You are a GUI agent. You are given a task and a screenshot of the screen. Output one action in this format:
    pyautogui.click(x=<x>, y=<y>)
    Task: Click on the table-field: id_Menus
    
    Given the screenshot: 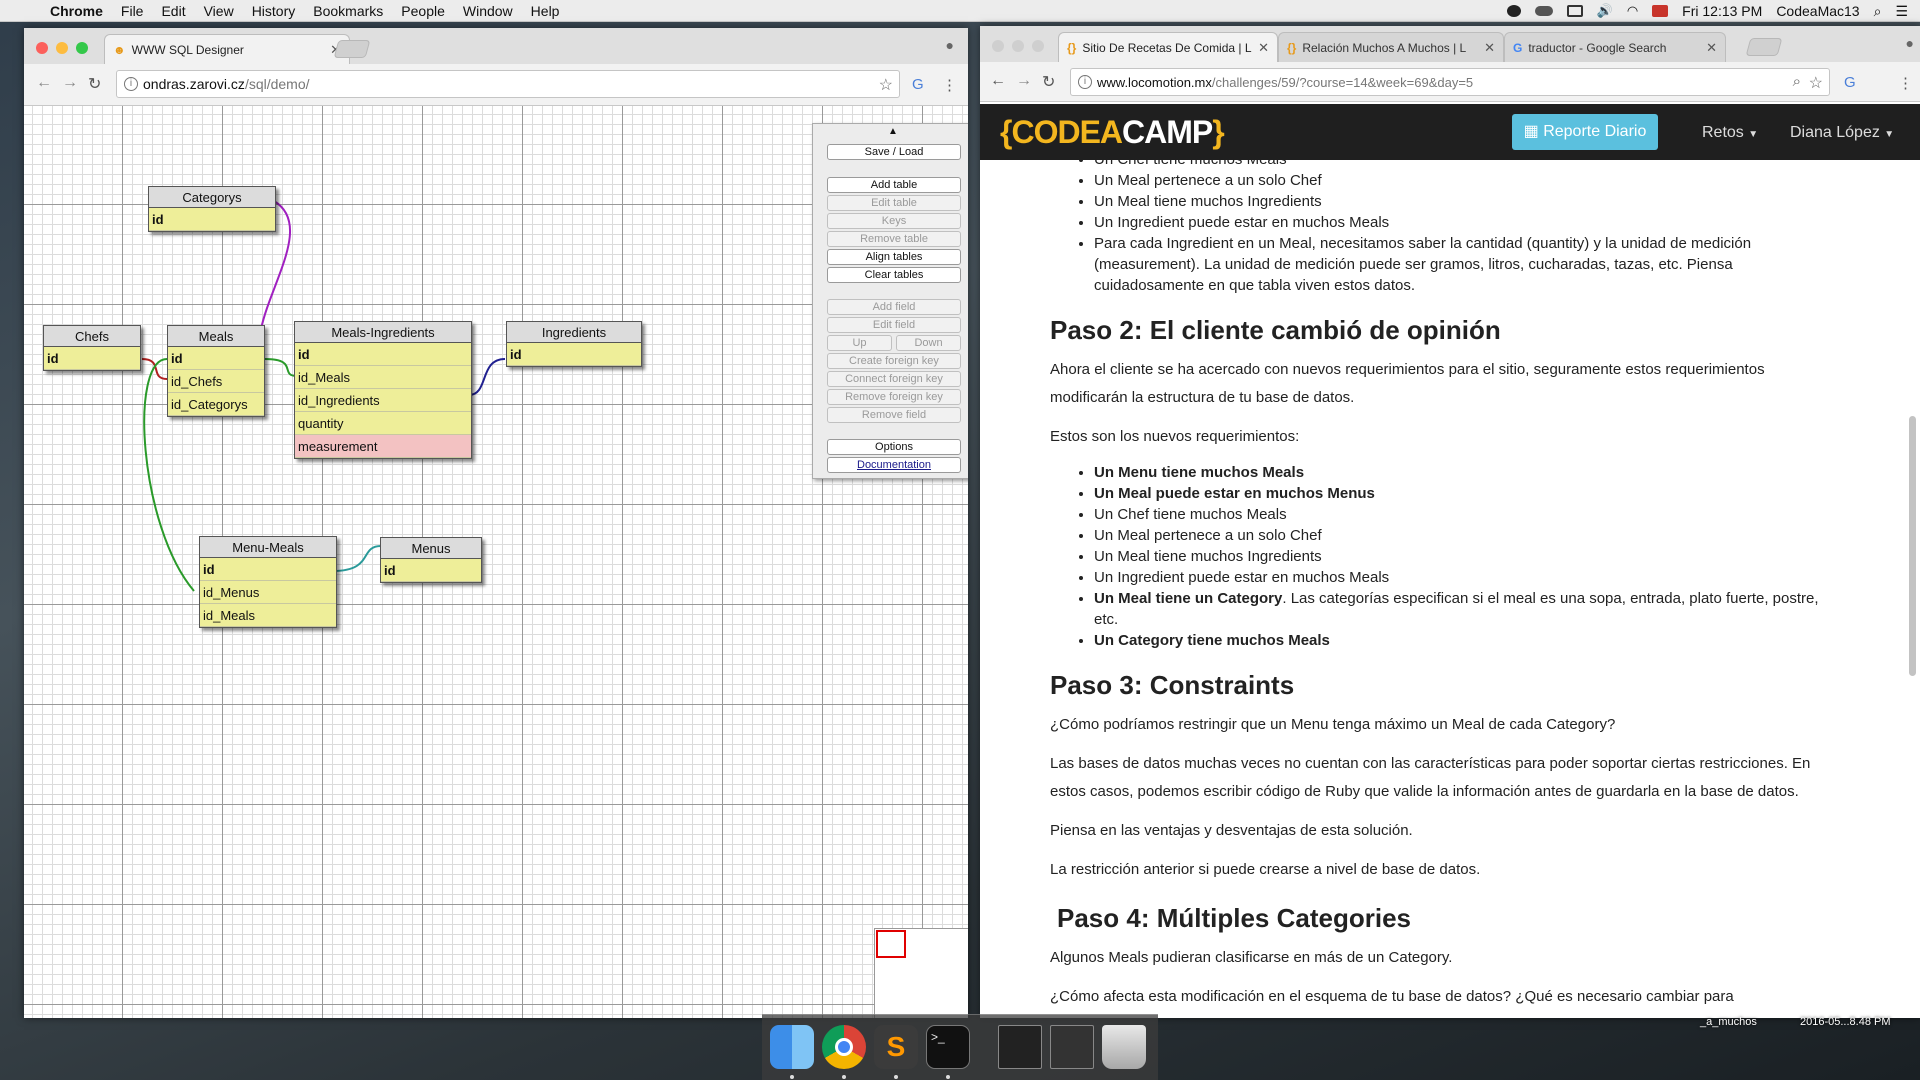 What is the action you would take?
    pyautogui.click(x=268, y=592)
    